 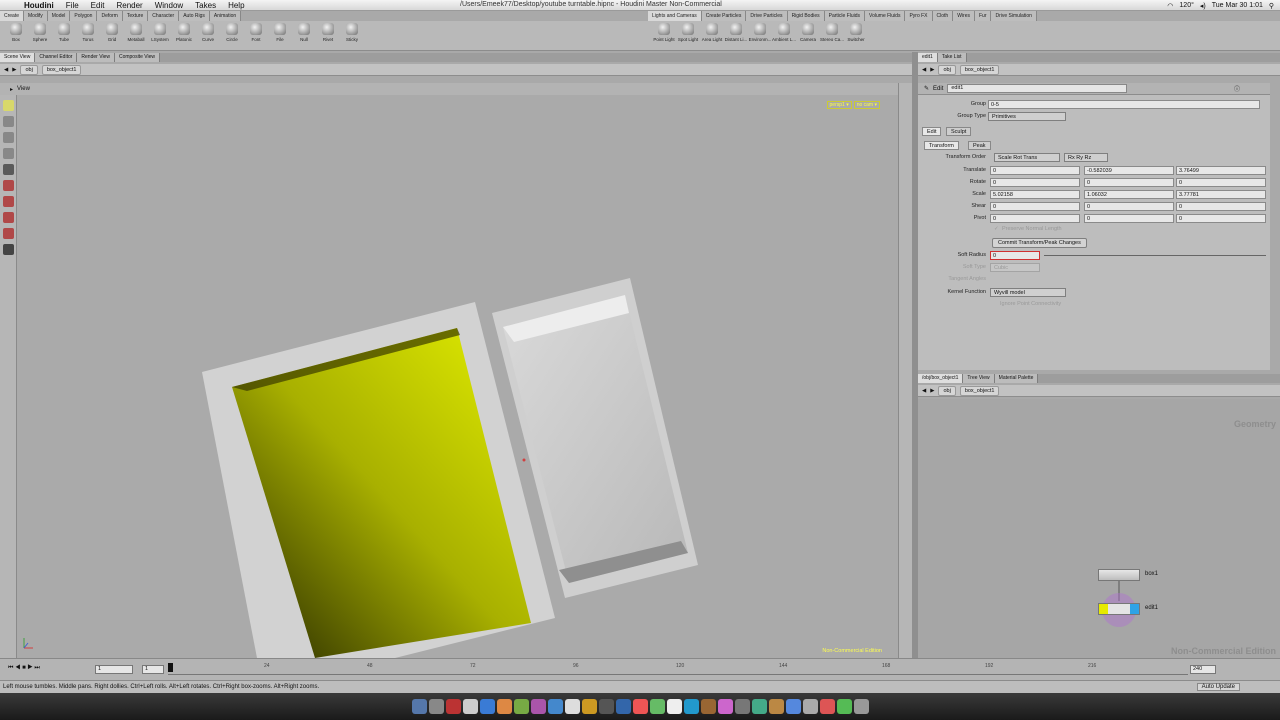 I want to click on soft-type-menu: Cubic, so click(x=1015, y=267).